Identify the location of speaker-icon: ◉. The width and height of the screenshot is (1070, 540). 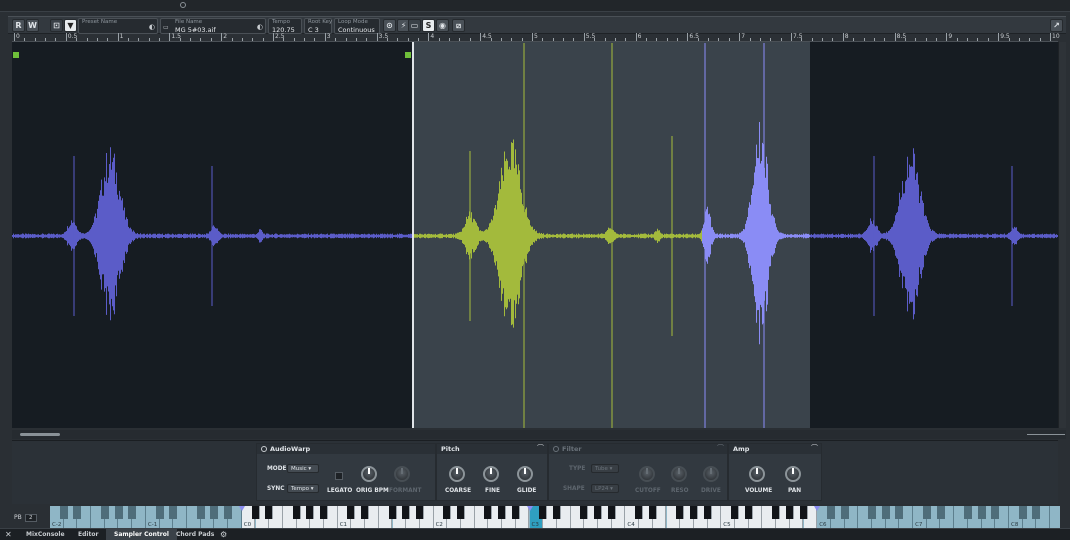
(442, 25).